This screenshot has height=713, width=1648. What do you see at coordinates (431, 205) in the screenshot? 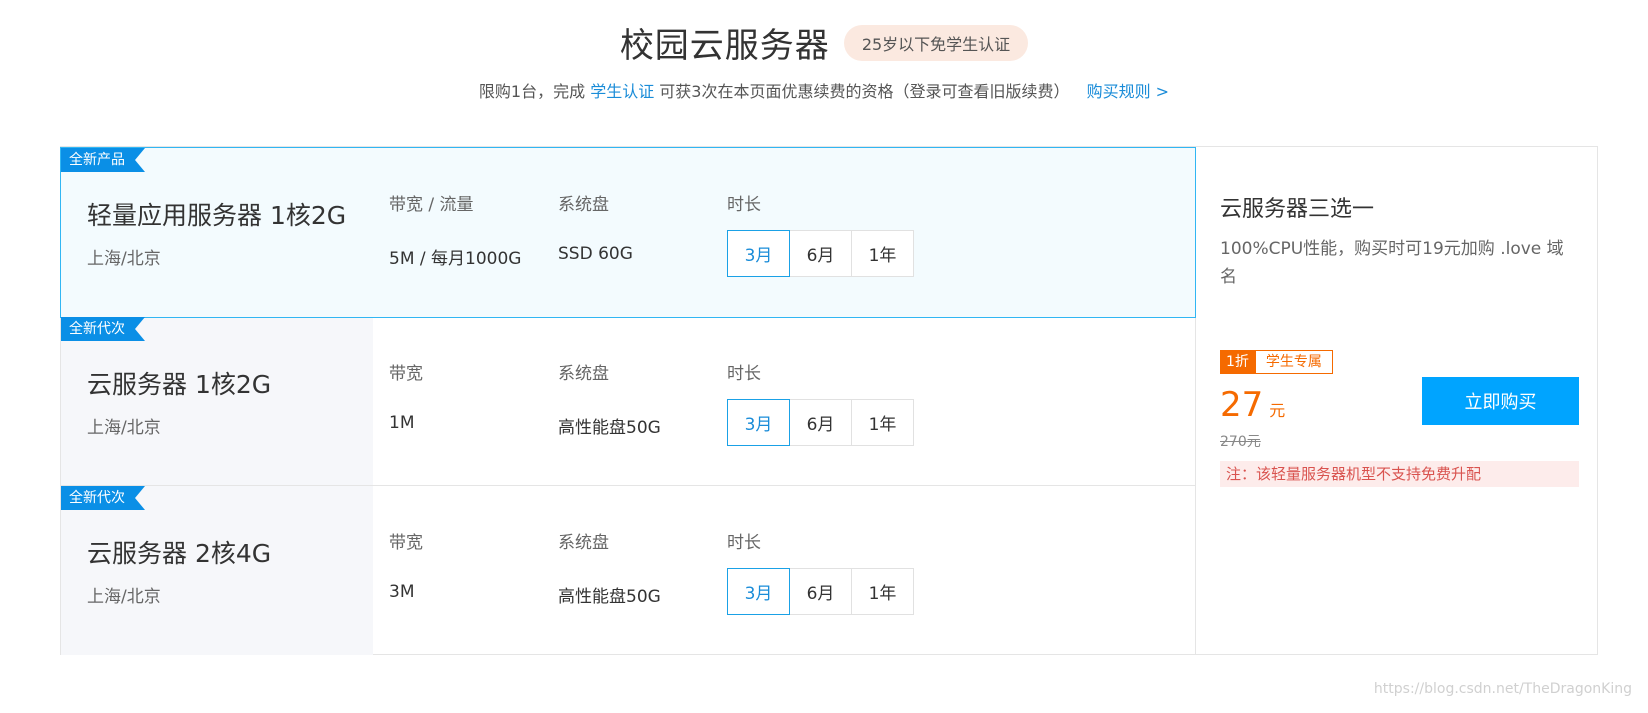
I see `bandwidth-label: 带宽 / 流量` at bounding box center [431, 205].